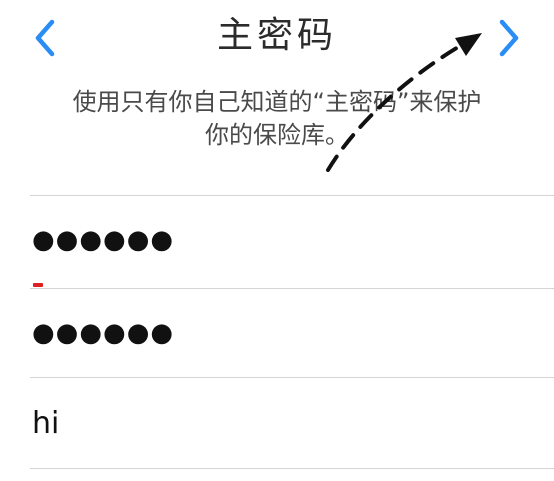 The height and width of the screenshot is (481, 554). What do you see at coordinates (282, 333) in the screenshot?
I see `confirm-password-field` at bounding box center [282, 333].